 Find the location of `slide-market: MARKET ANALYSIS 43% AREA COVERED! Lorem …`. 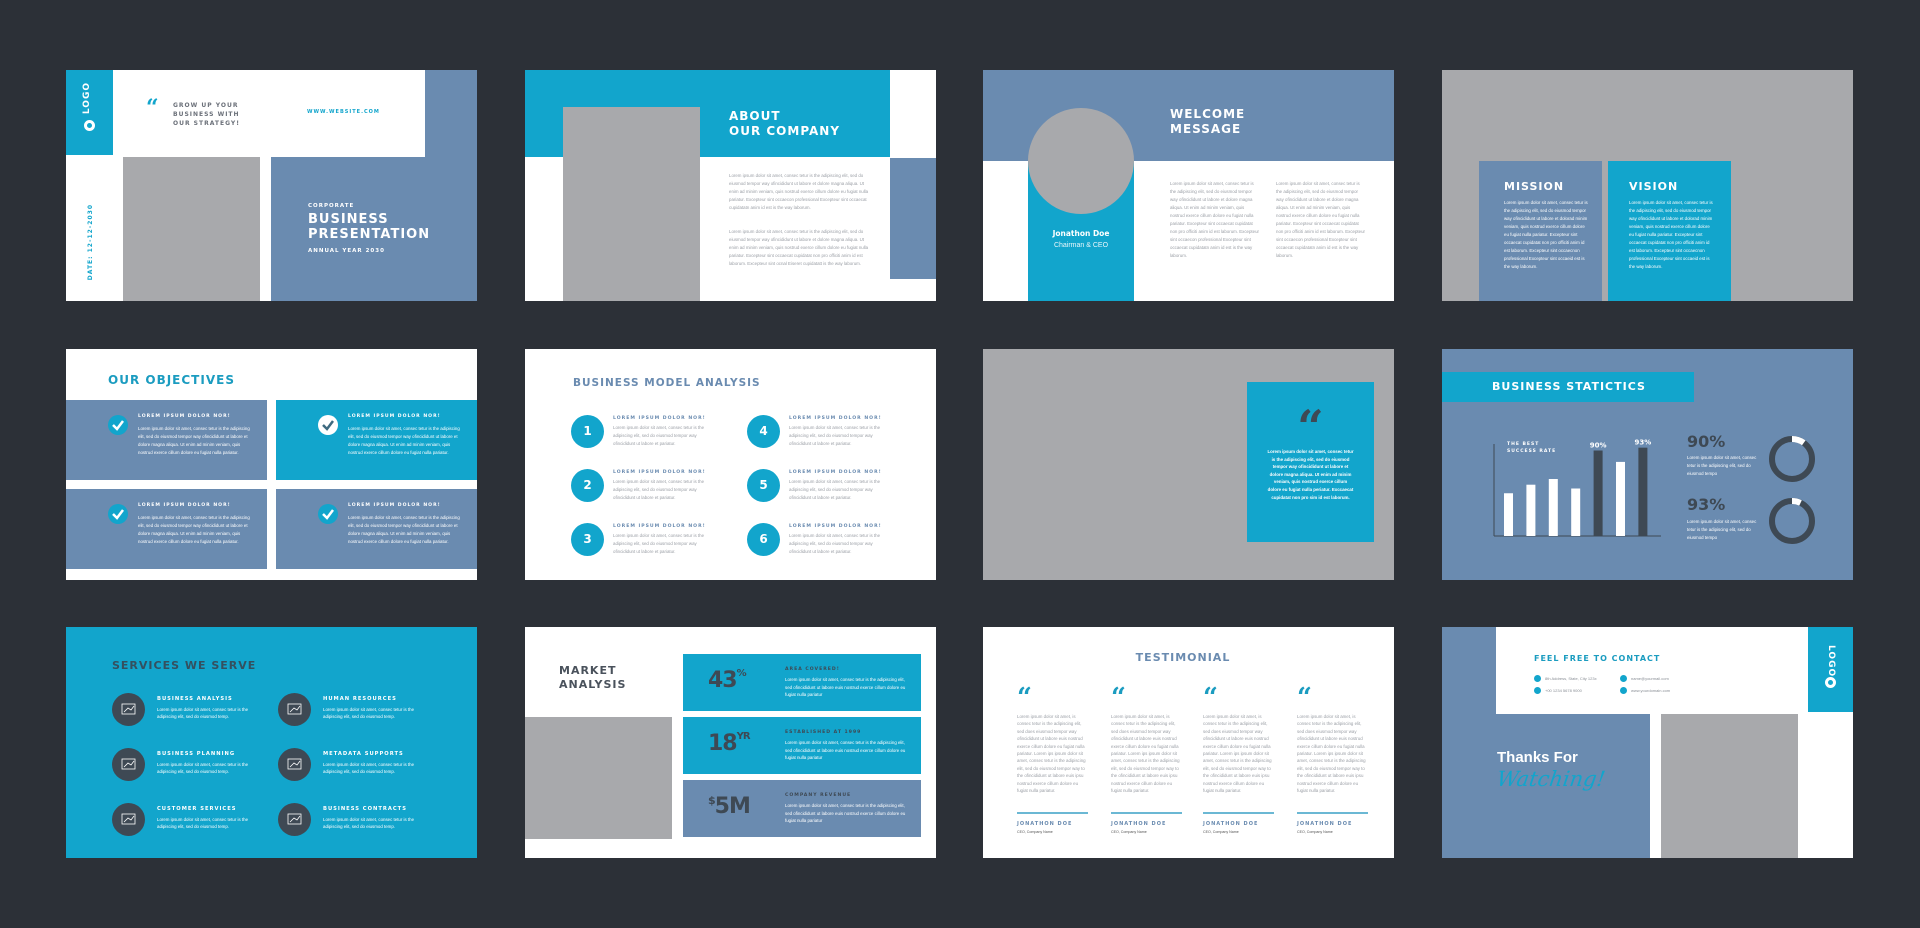

slide-market: MARKET ANALYSIS 43% AREA COVERED! Lorem … is located at coordinates (730, 742).